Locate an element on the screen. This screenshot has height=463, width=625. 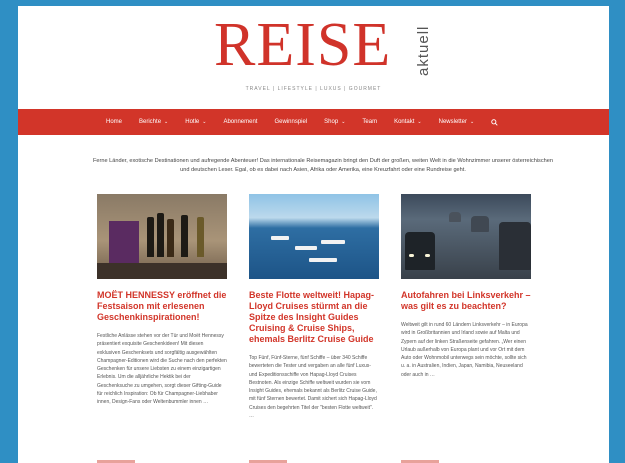
nav-item-home: Home is located at coordinates (114, 122).